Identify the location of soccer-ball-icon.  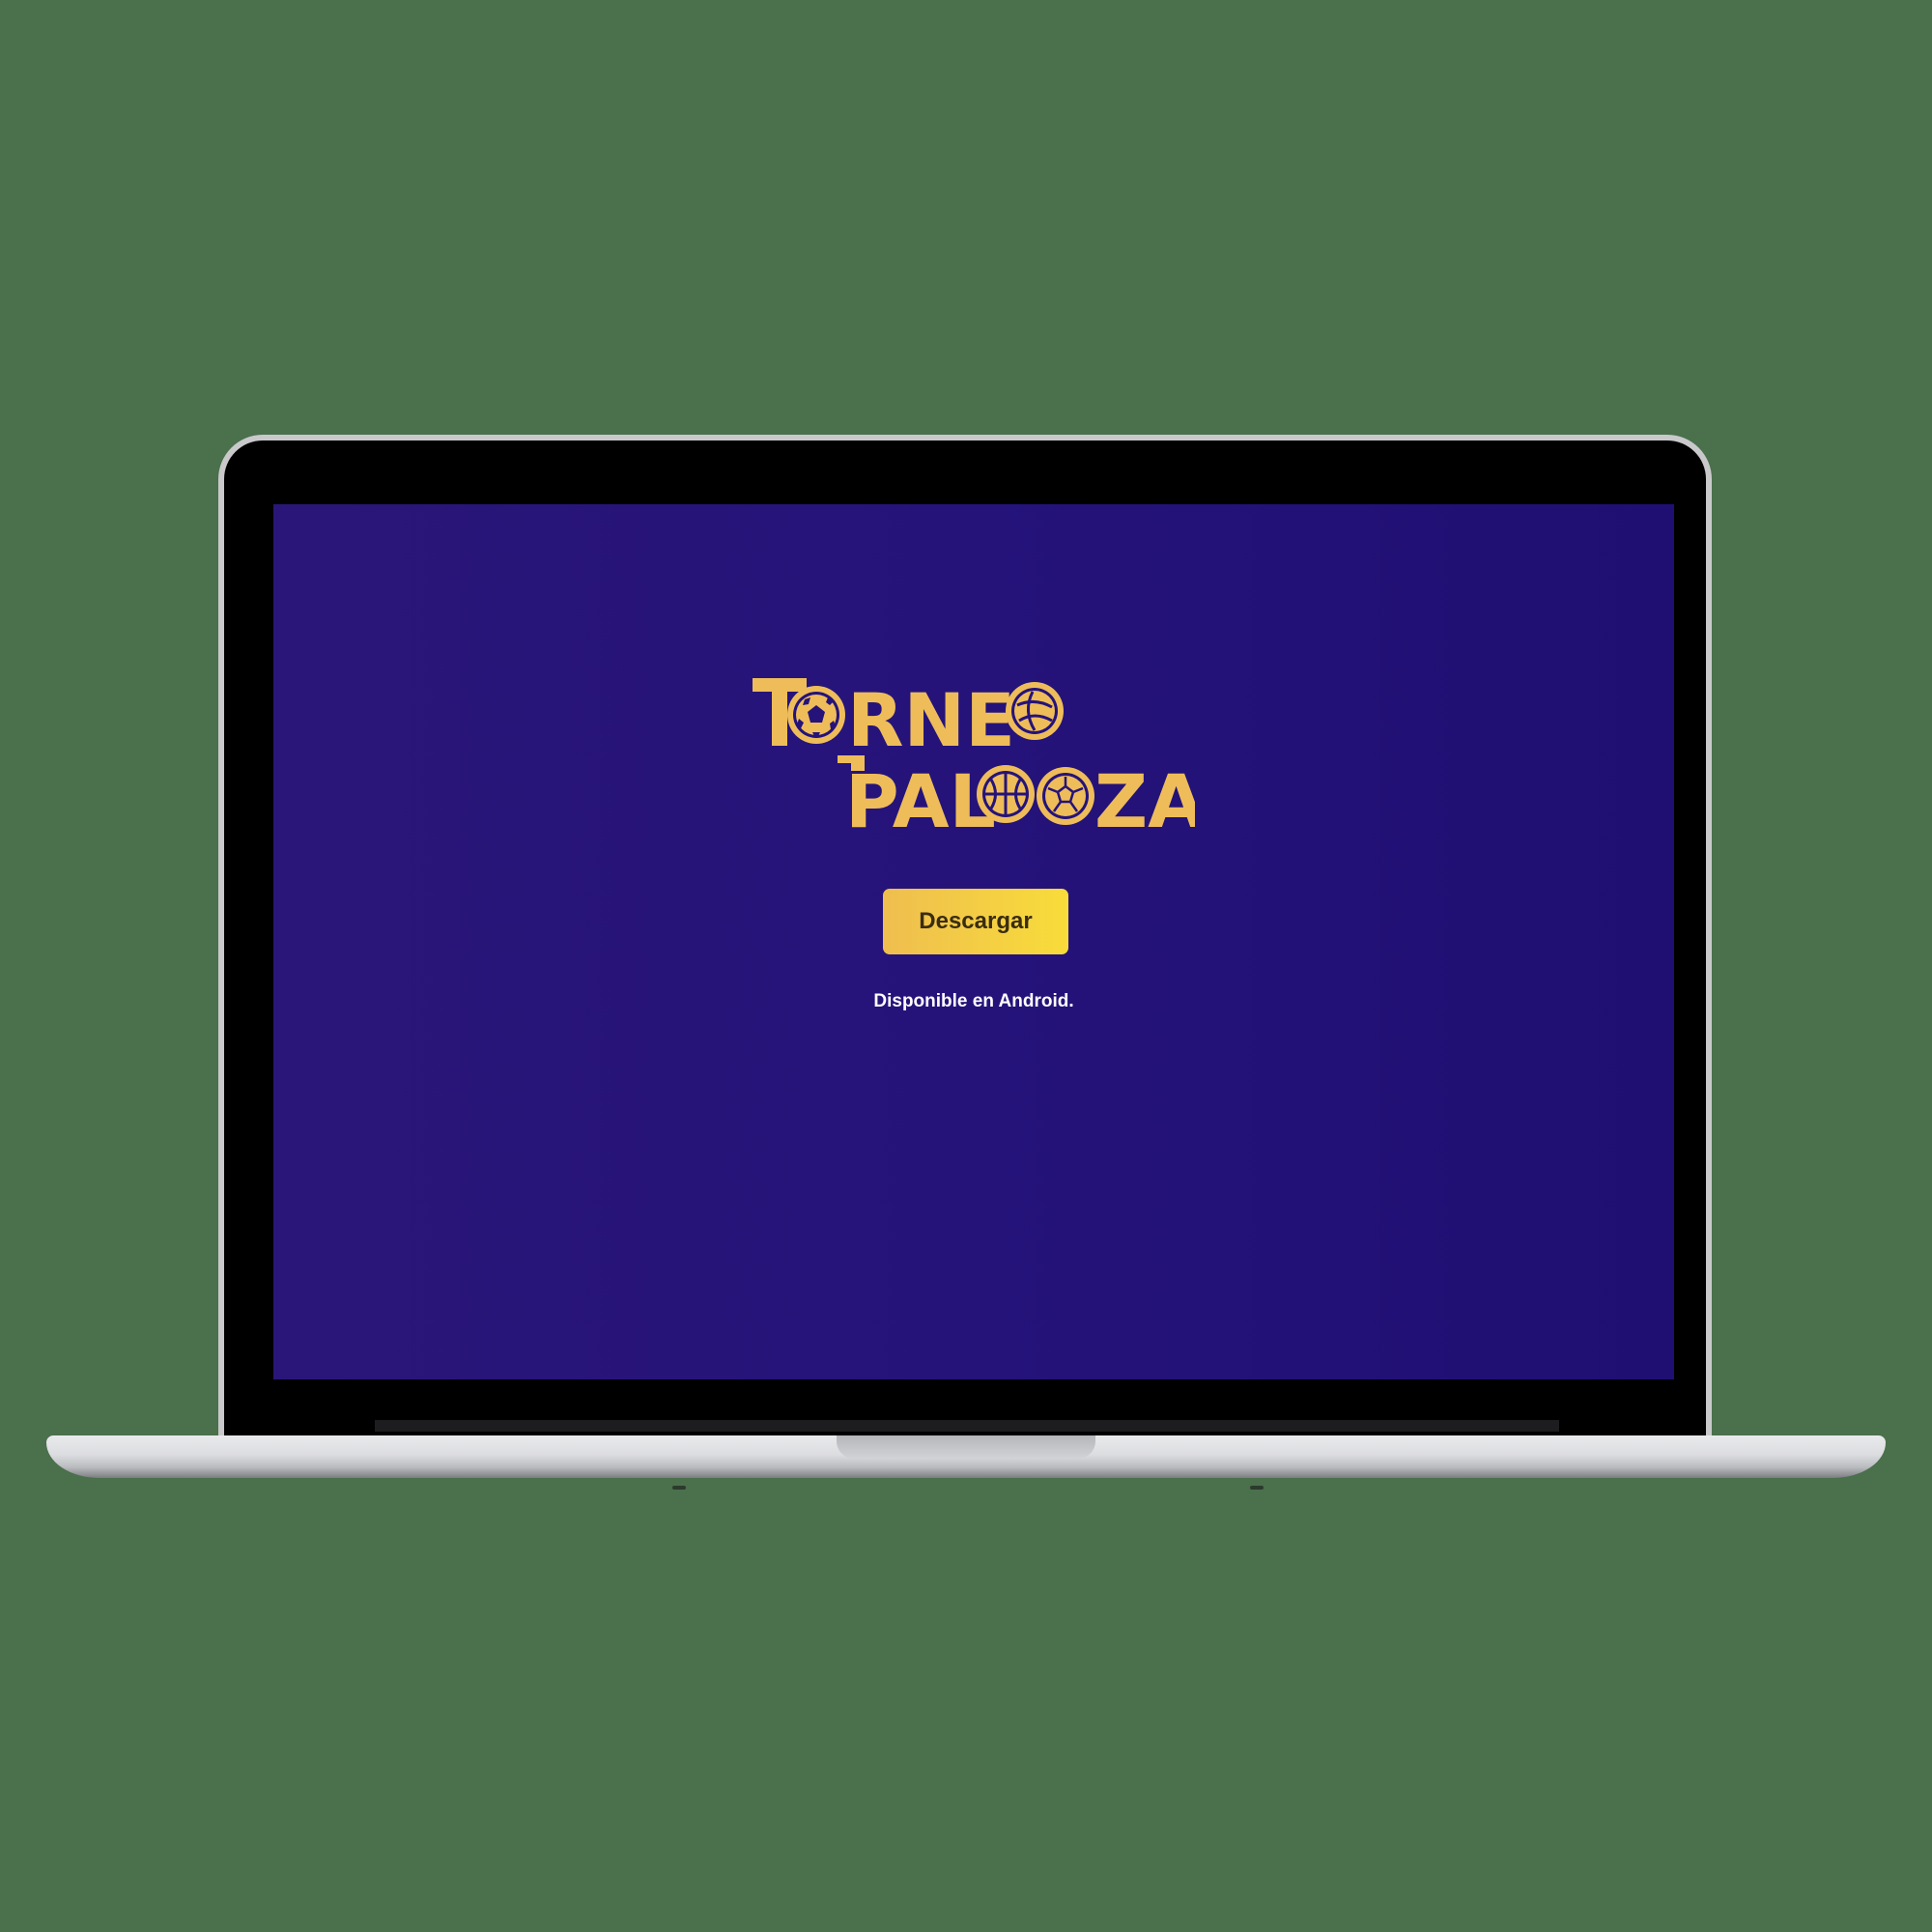
(816, 715).